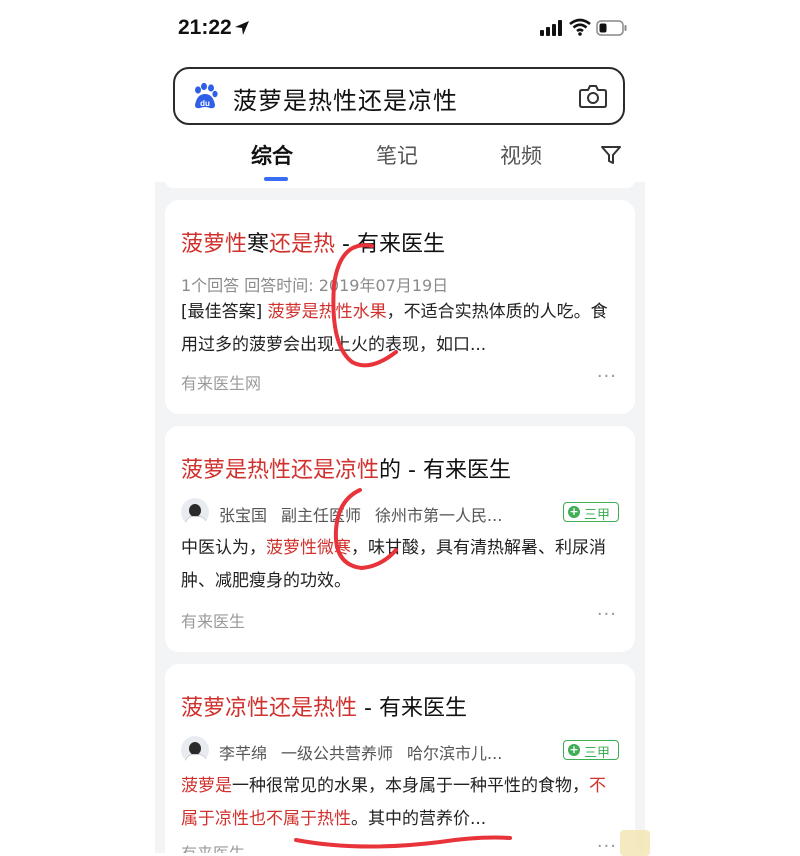  What do you see at coordinates (205, 103) in the screenshot?
I see `svg-text: du` at bounding box center [205, 103].